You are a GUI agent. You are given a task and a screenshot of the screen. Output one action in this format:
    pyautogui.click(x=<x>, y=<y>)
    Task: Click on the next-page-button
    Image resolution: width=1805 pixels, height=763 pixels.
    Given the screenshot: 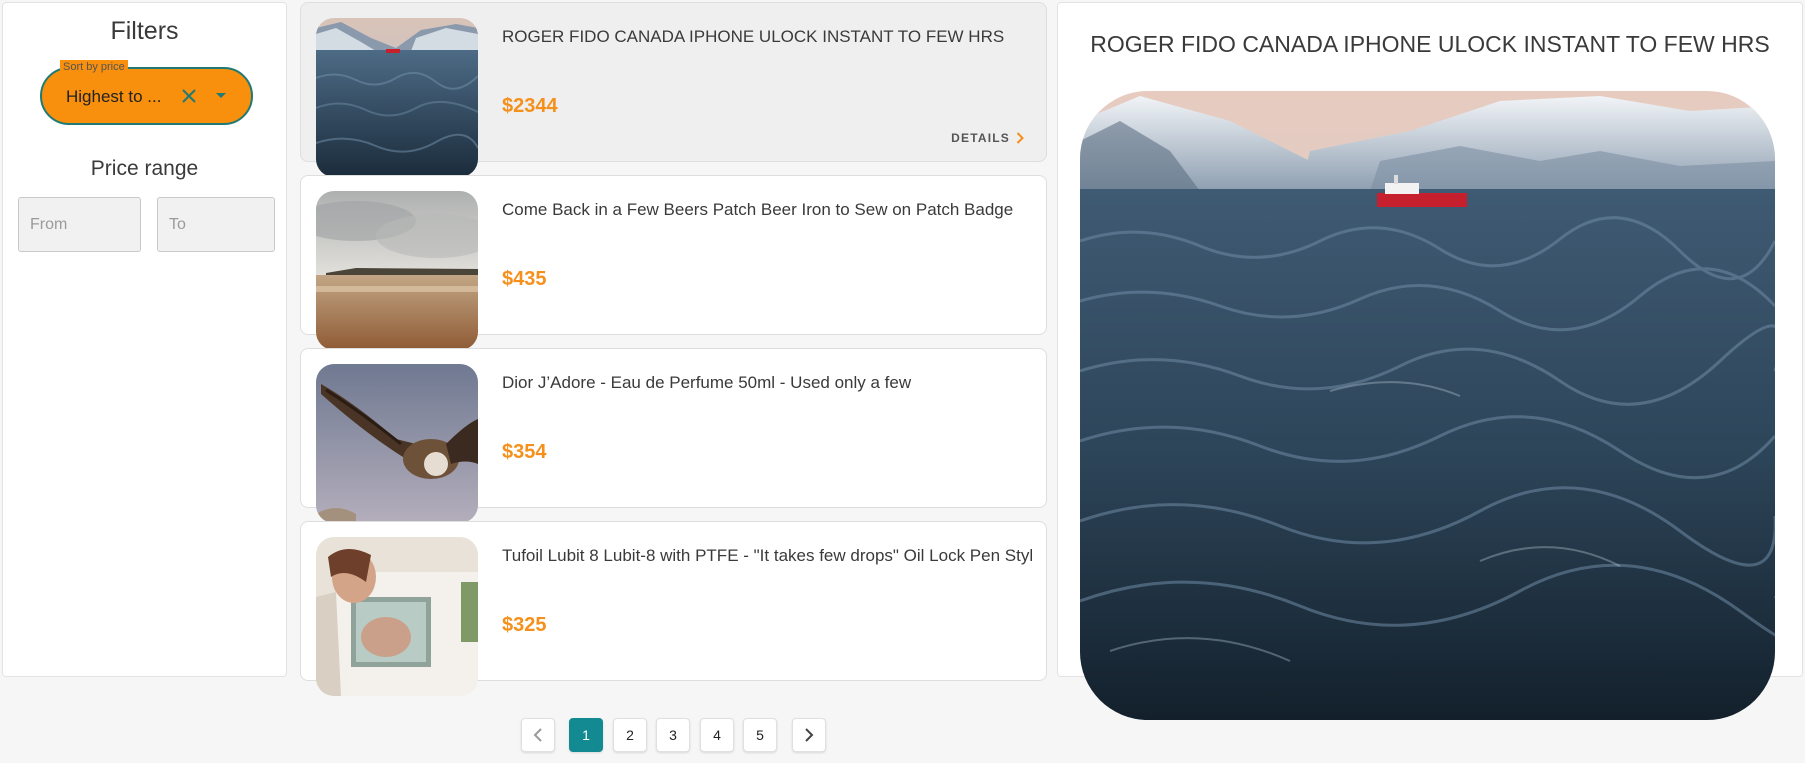 What is the action you would take?
    pyautogui.click(x=809, y=735)
    